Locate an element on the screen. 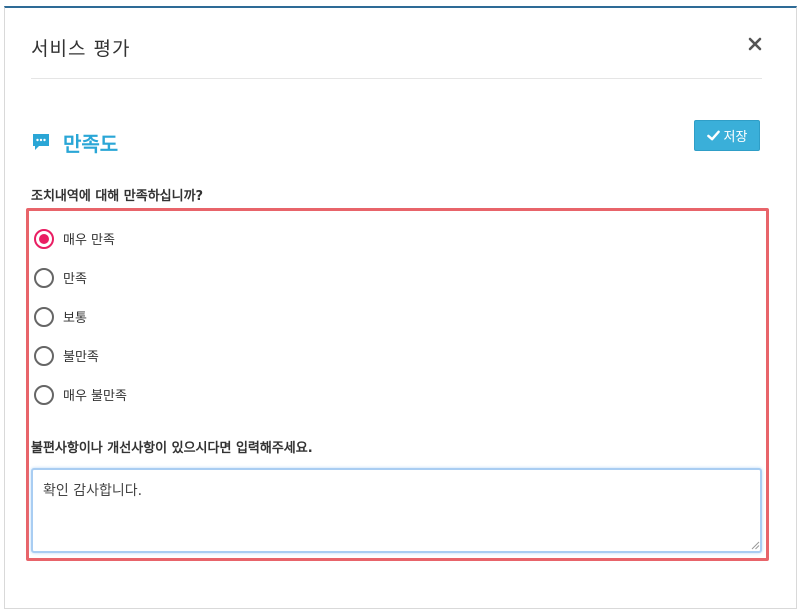  radio-option-very-dissatisfied: 매우 불만족 is located at coordinates (80, 394).